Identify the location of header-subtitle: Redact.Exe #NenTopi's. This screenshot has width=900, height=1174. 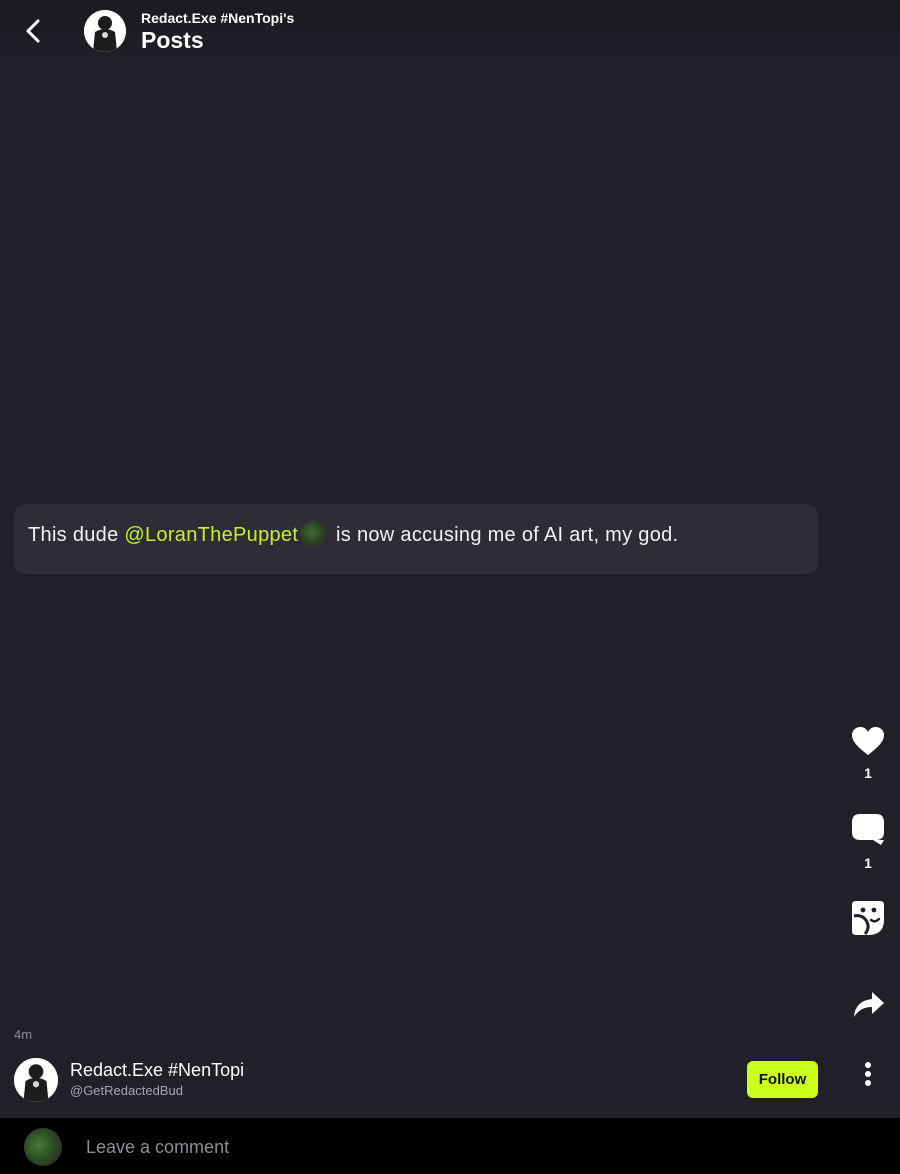
(218, 18).